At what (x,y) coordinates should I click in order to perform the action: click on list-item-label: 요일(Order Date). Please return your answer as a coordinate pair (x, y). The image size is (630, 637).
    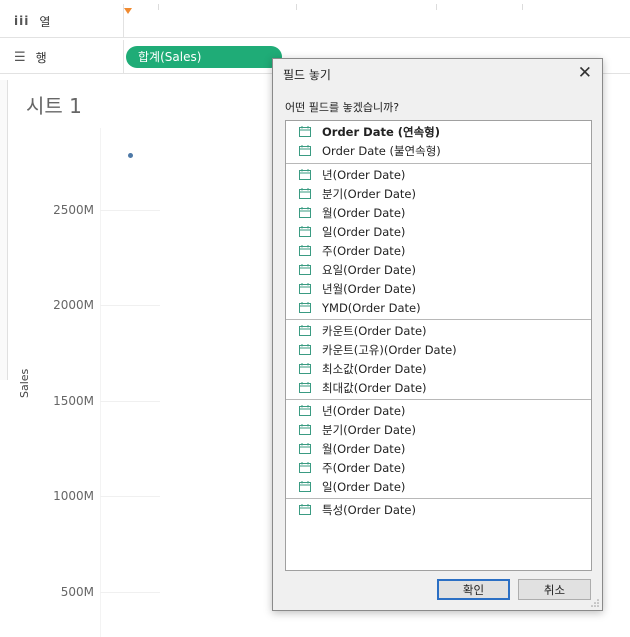
    Looking at the image, I should click on (369, 269).